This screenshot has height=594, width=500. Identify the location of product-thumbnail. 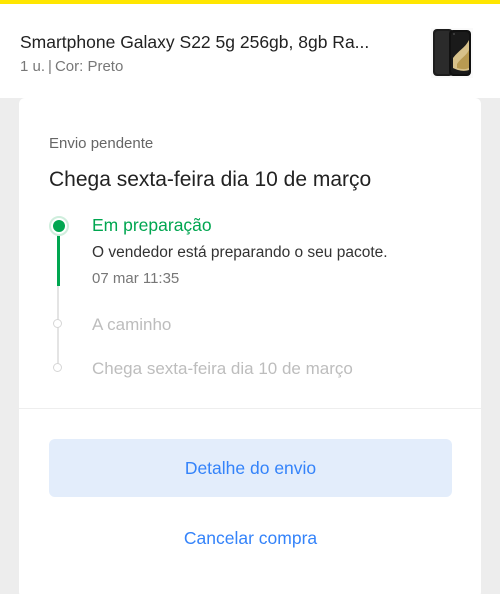
(452, 53).